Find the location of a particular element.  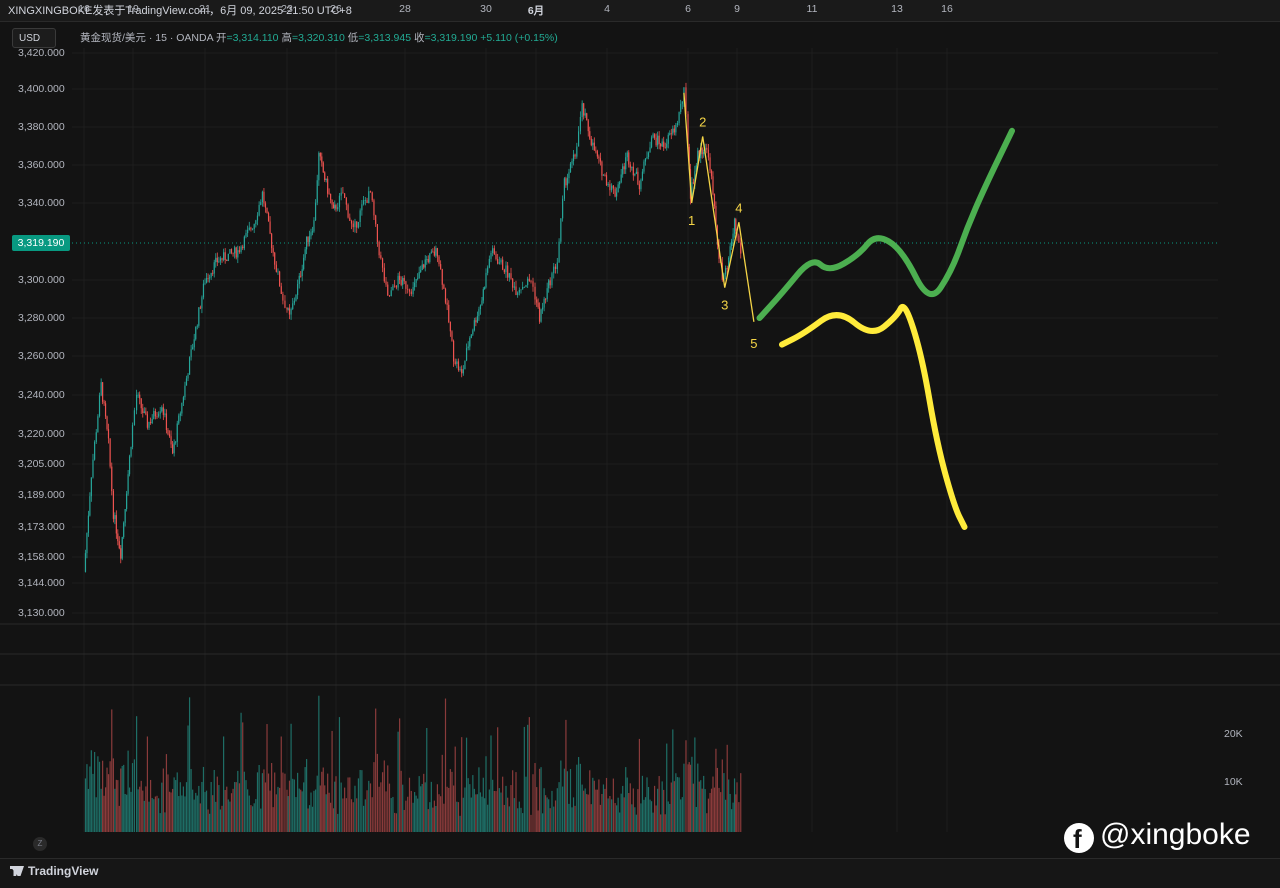

wave-label-5: 5 is located at coordinates (753, 343).